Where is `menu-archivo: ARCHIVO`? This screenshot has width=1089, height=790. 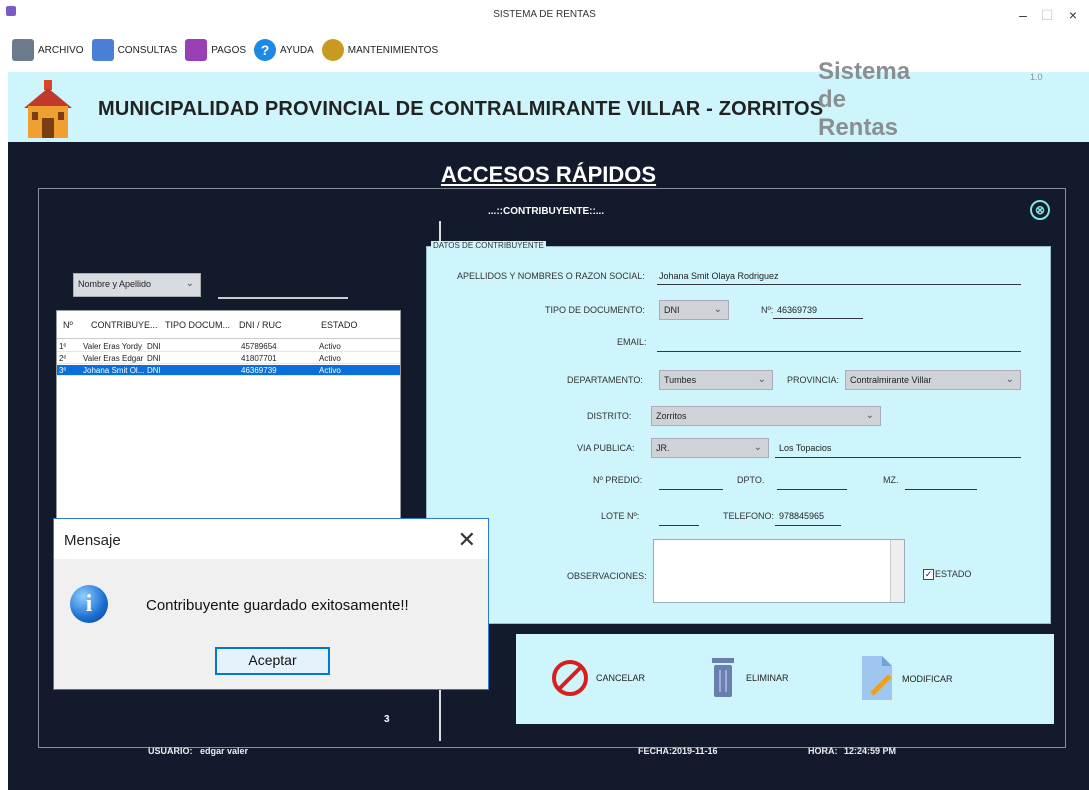 menu-archivo: ARCHIVO is located at coordinates (48, 50).